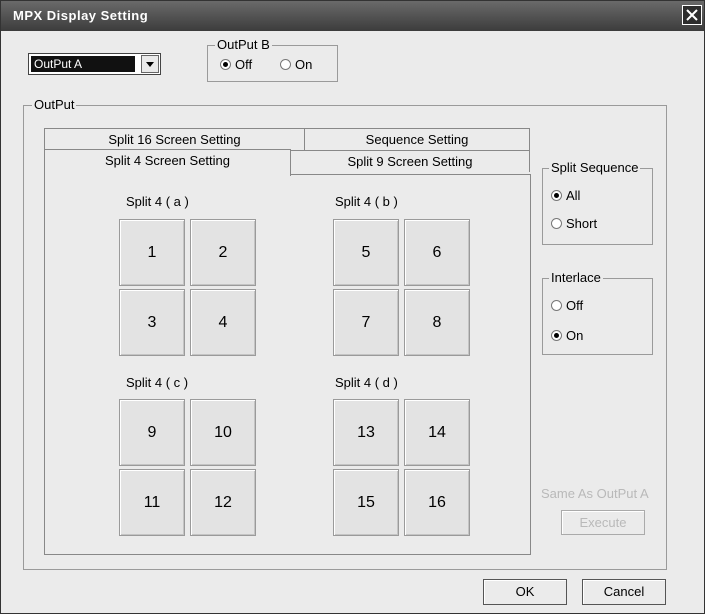  What do you see at coordinates (304, 64) in the screenshot?
I see `output-b-on-label: On` at bounding box center [304, 64].